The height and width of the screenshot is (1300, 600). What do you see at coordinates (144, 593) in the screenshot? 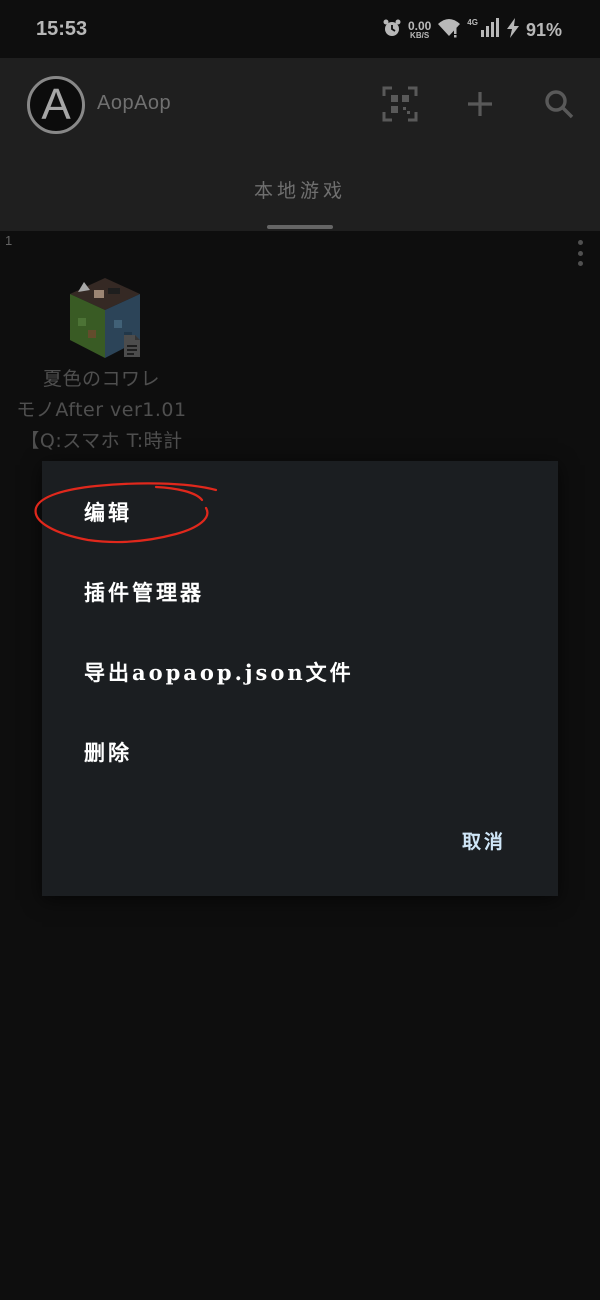
I see `menu-item-plugin-manager: 插件管理器` at bounding box center [144, 593].